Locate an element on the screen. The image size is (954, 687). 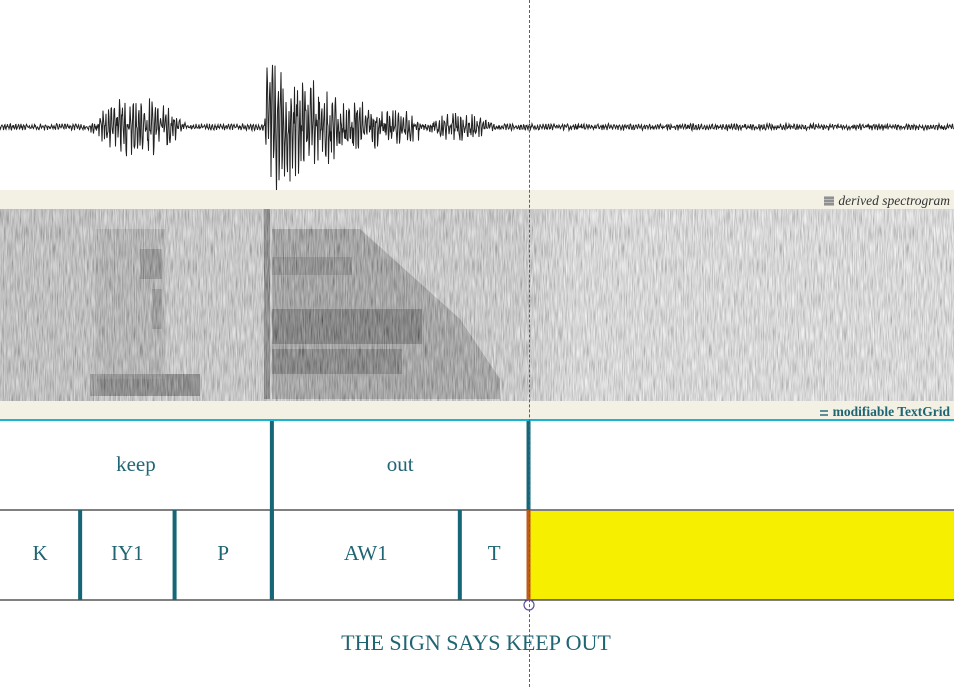
spectrogram-title: derived spectrogram is located at coordinates (887, 201).